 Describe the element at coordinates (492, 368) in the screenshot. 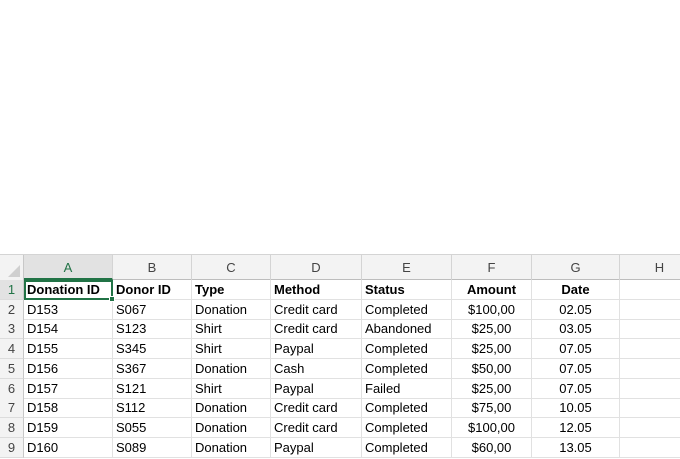

I see `cell-f5: $50,00` at that location.